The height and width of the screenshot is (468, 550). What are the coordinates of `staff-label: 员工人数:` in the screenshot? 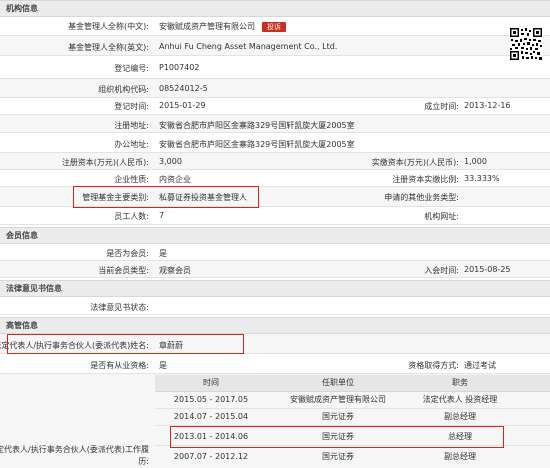 It's located at (131, 216).